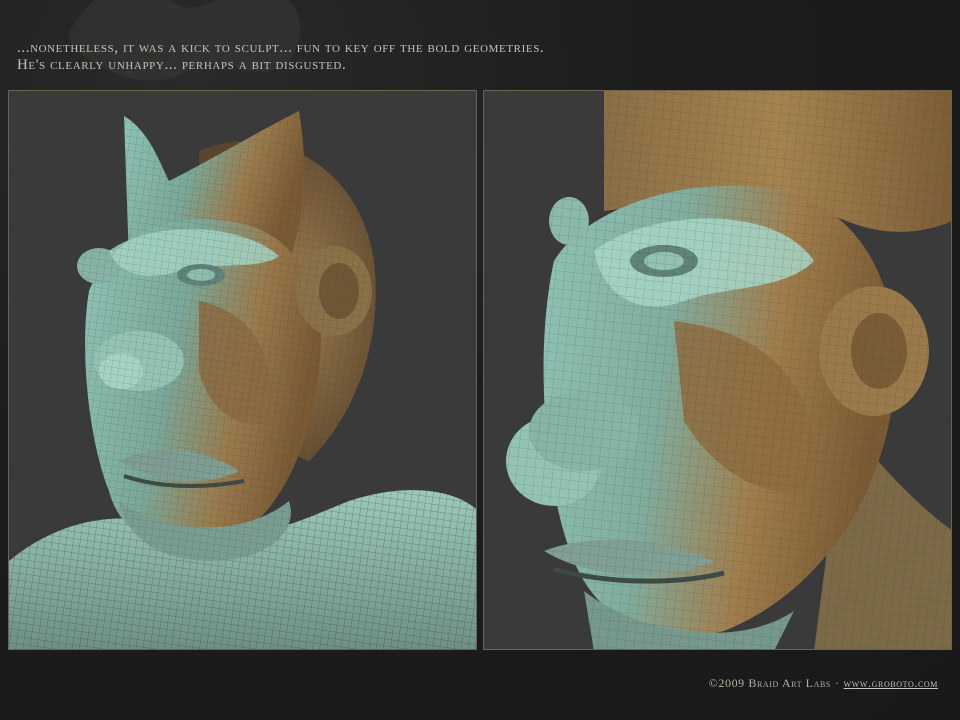 Image resolution: width=960 pixels, height=720 pixels. Describe the element at coordinates (769, 683) in the screenshot. I see `copyright-text: ©2009 Braid Art Labs` at that location.